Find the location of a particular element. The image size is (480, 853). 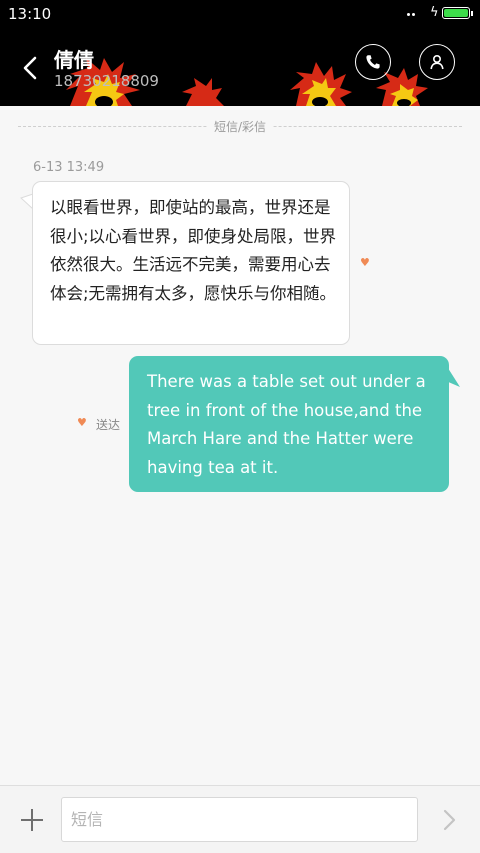

message-type-separator: 短信/彩信 is located at coordinates (240, 126).